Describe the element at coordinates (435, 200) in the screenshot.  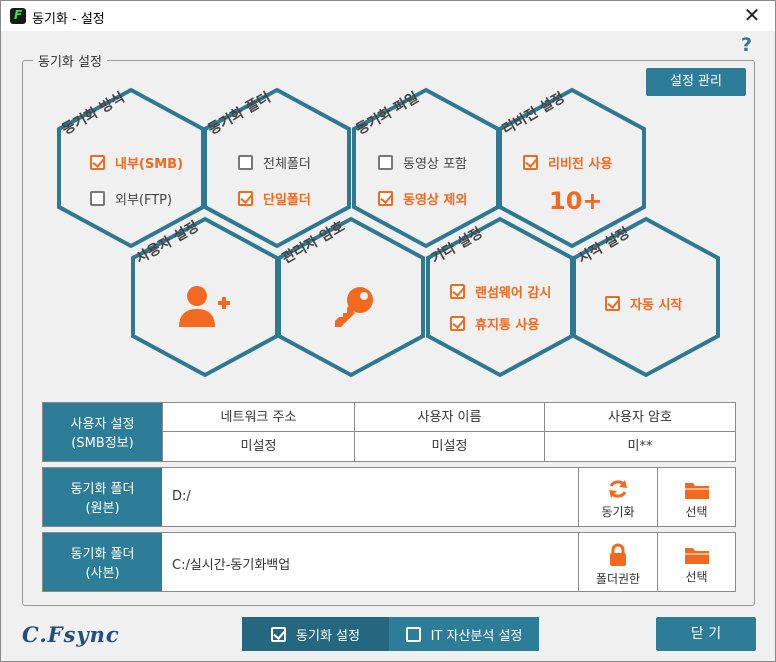
I see `option-exclude-video-label: 동영상 제외` at that location.